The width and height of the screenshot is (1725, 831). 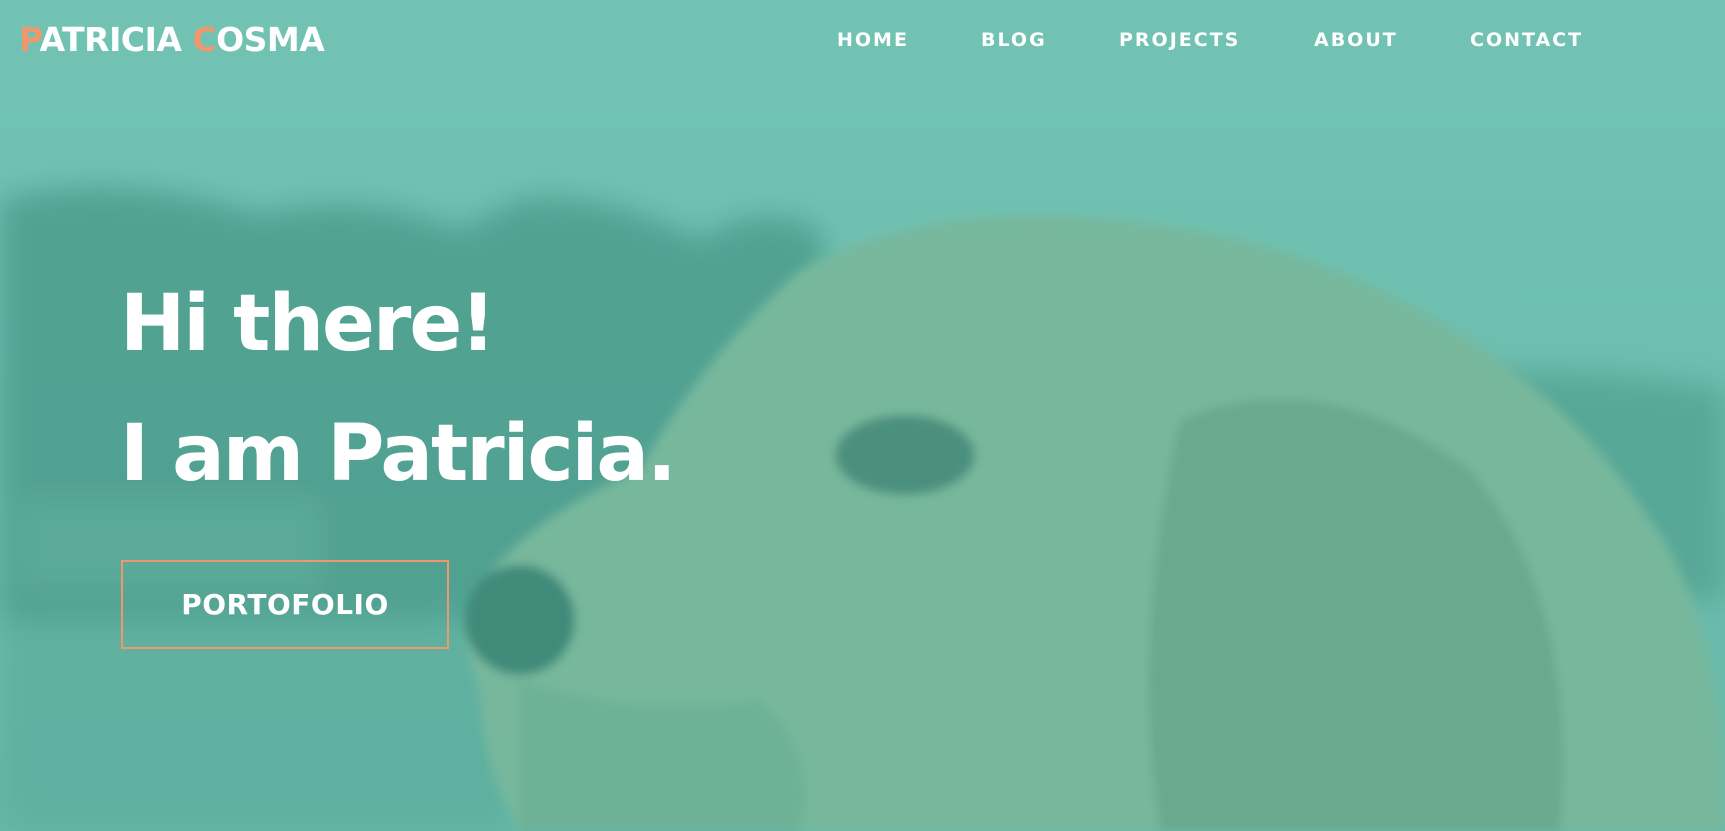 I want to click on main-nav: HOME BLOG PROJECTS ABOUT CONTACT, so click(x=862, y=41).